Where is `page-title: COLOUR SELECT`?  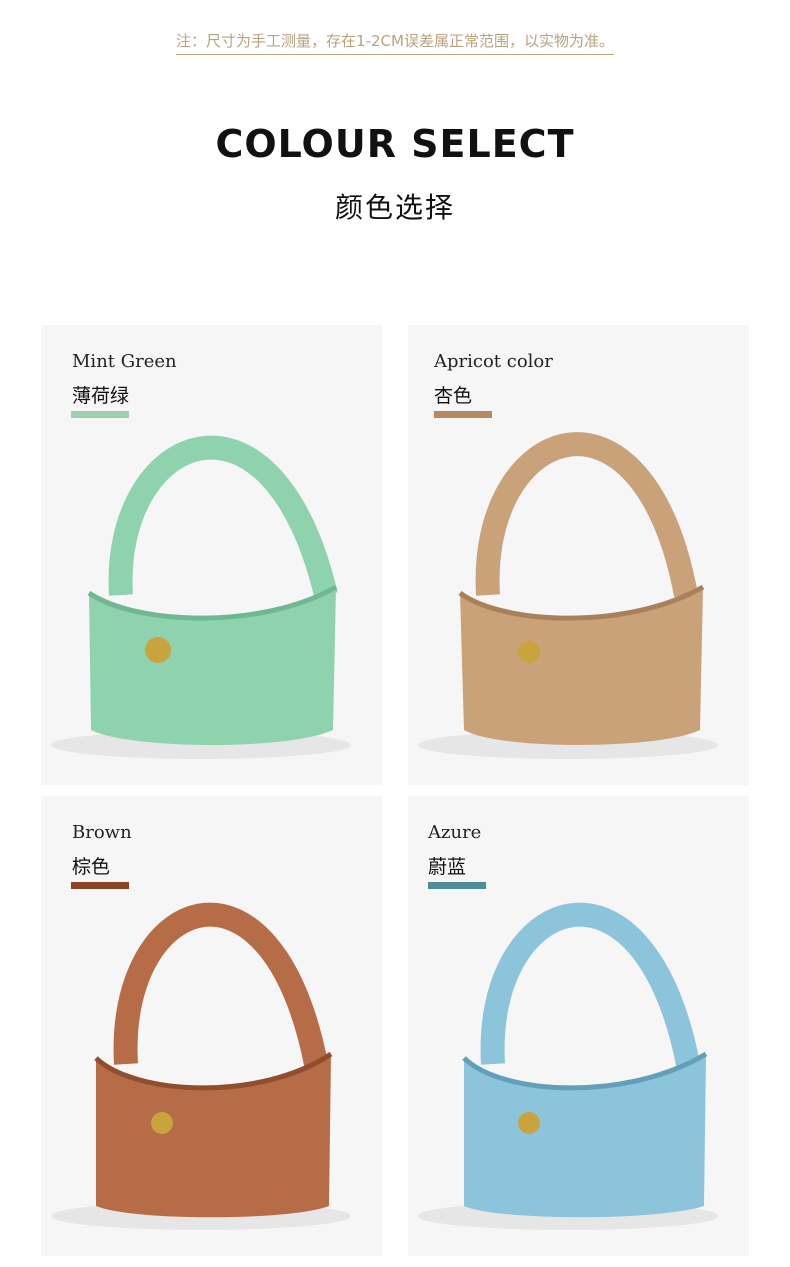
page-title: COLOUR SELECT is located at coordinates (395, 144).